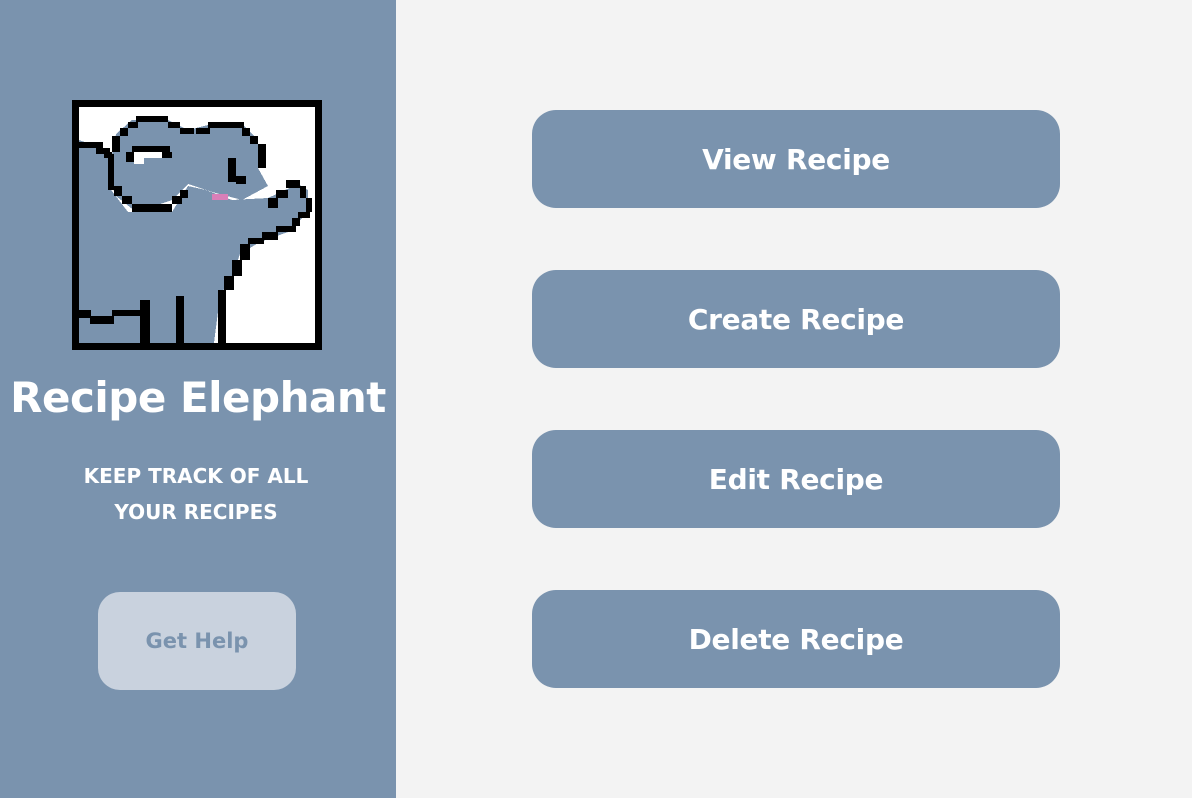 The image size is (1192, 798). Describe the element at coordinates (197, 641) in the screenshot. I see `get-help-button: Get Help` at that location.